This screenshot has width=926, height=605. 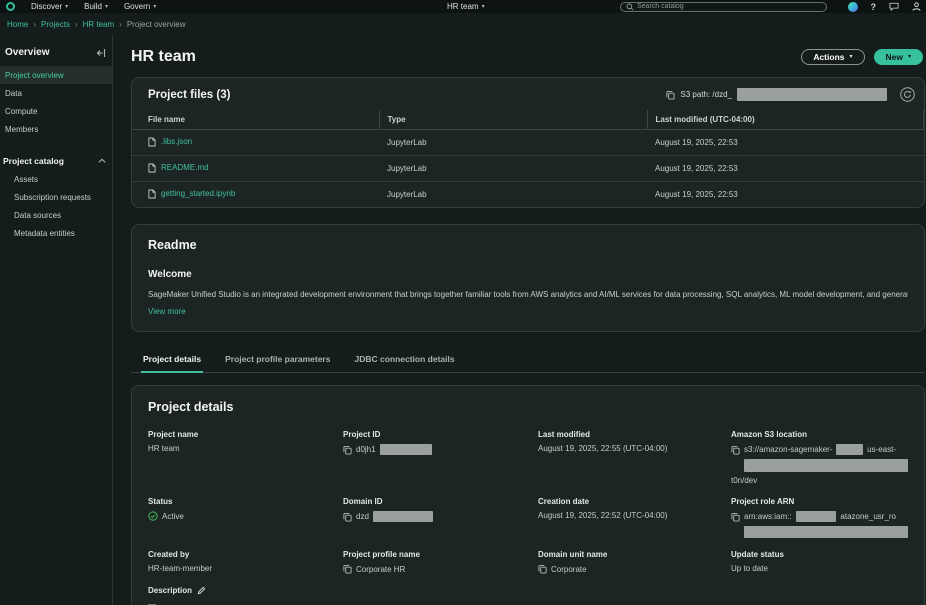 I want to click on column-header-last-modified: Last modified (UTC-04:00), so click(x=785, y=120).